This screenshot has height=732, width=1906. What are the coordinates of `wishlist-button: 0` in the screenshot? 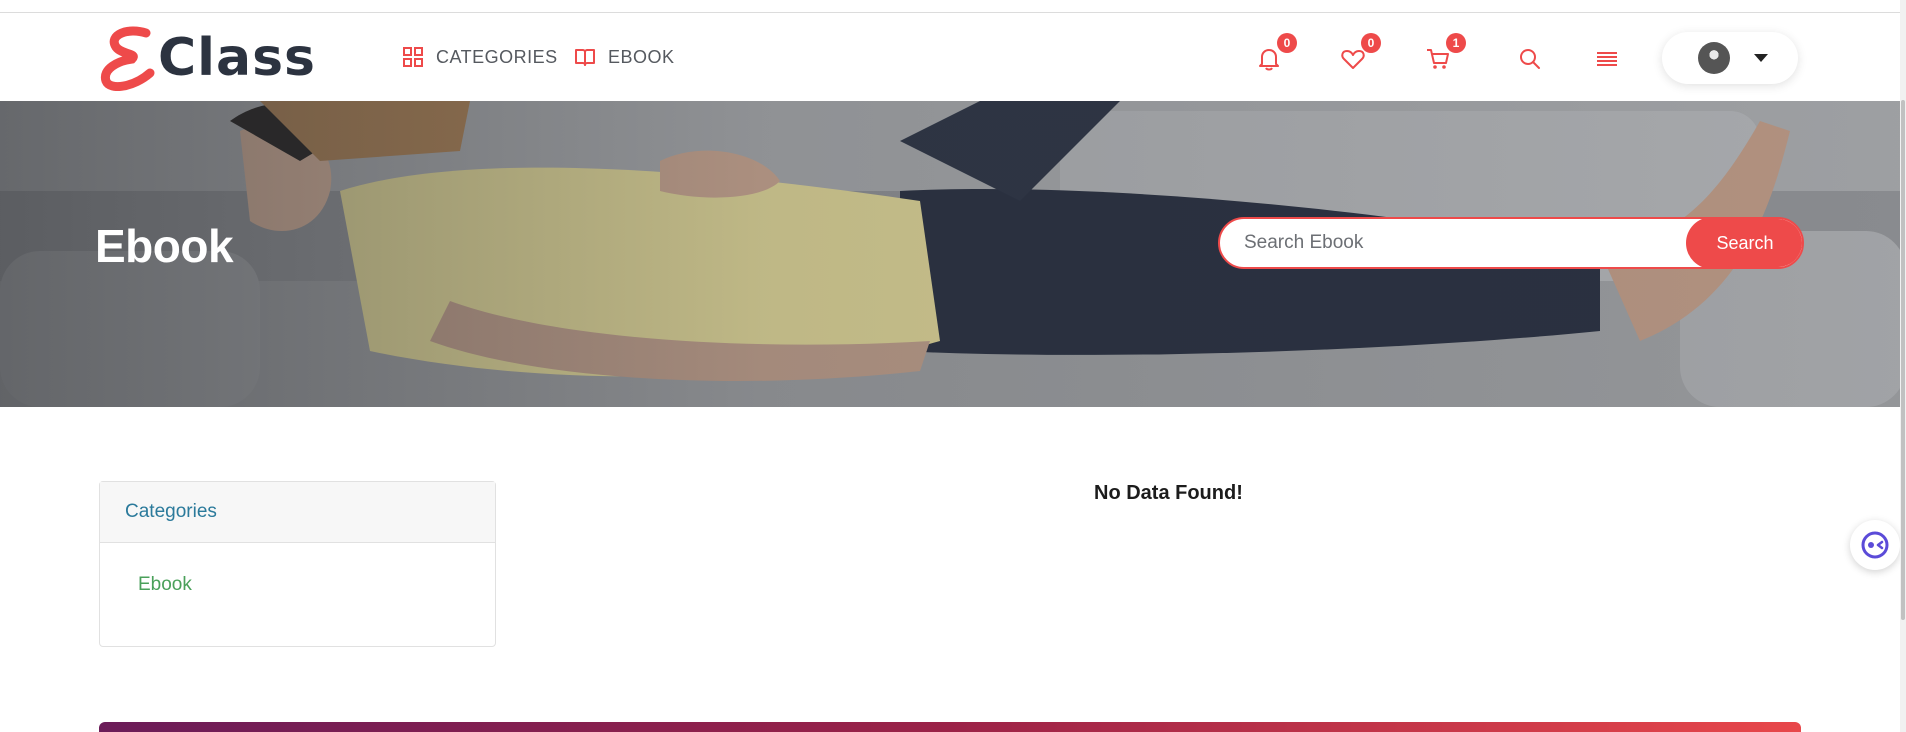 It's located at (1358, 55).